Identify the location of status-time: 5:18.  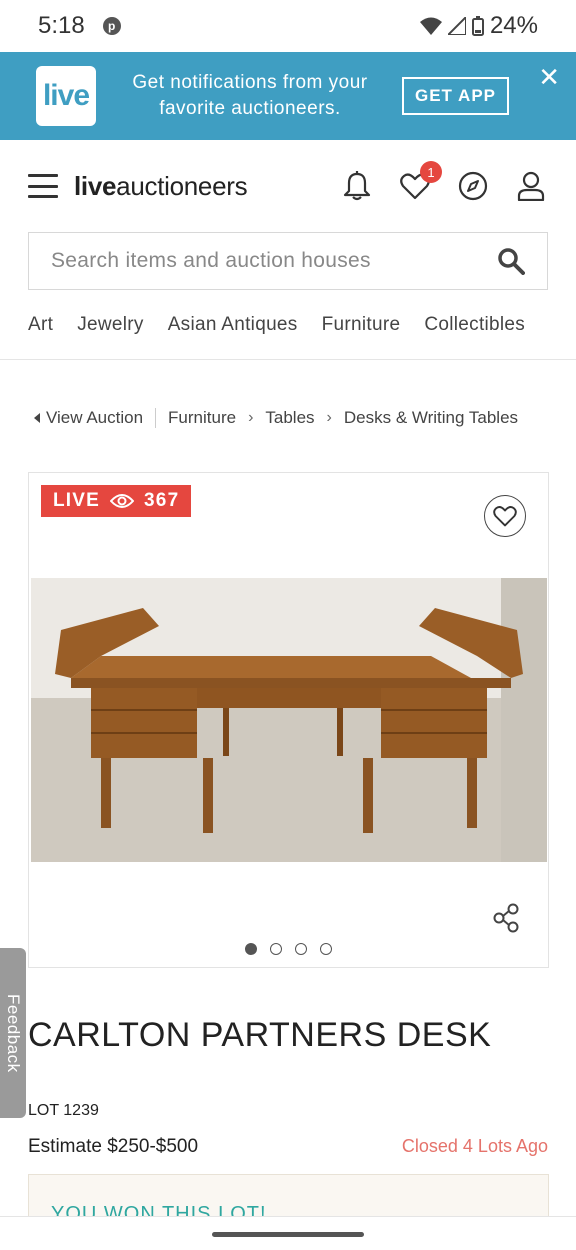
(61, 25).